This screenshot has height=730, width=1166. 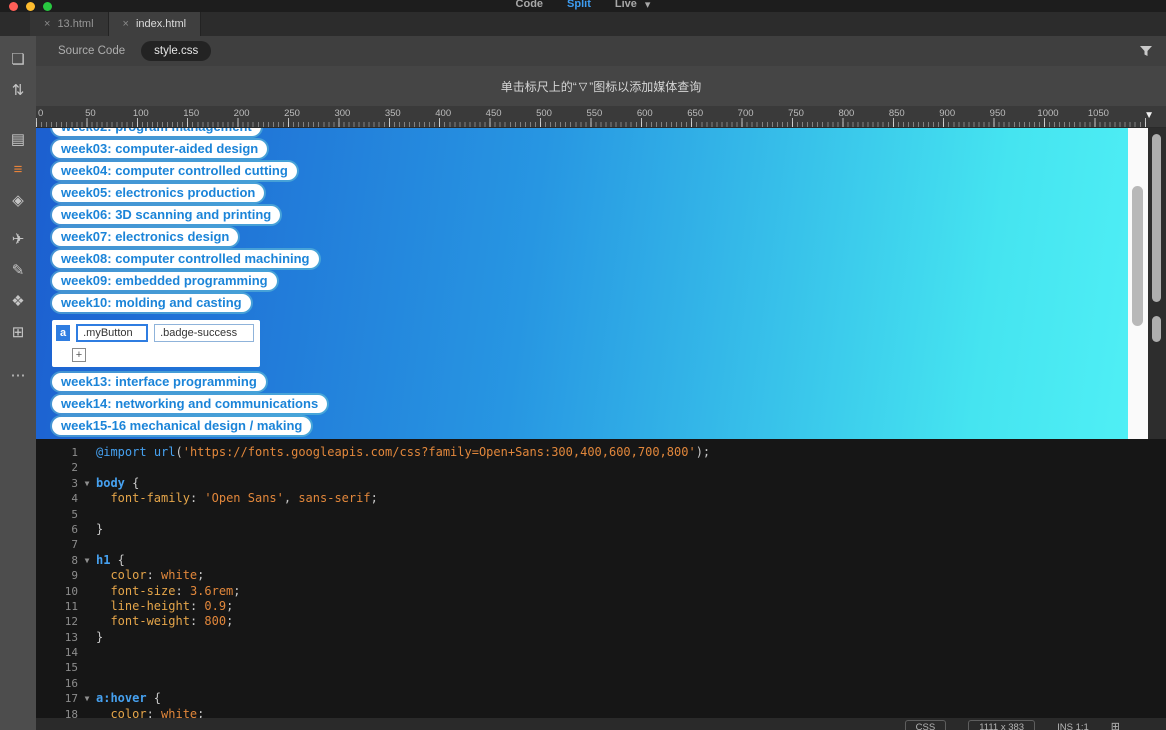 What do you see at coordinates (601, 544) in the screenshot?
I see `code-line: 7` at bounding box center [601, 544].